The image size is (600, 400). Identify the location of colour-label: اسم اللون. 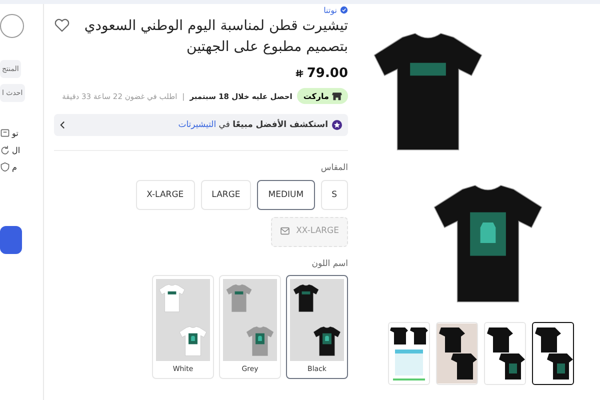
(329, 264).